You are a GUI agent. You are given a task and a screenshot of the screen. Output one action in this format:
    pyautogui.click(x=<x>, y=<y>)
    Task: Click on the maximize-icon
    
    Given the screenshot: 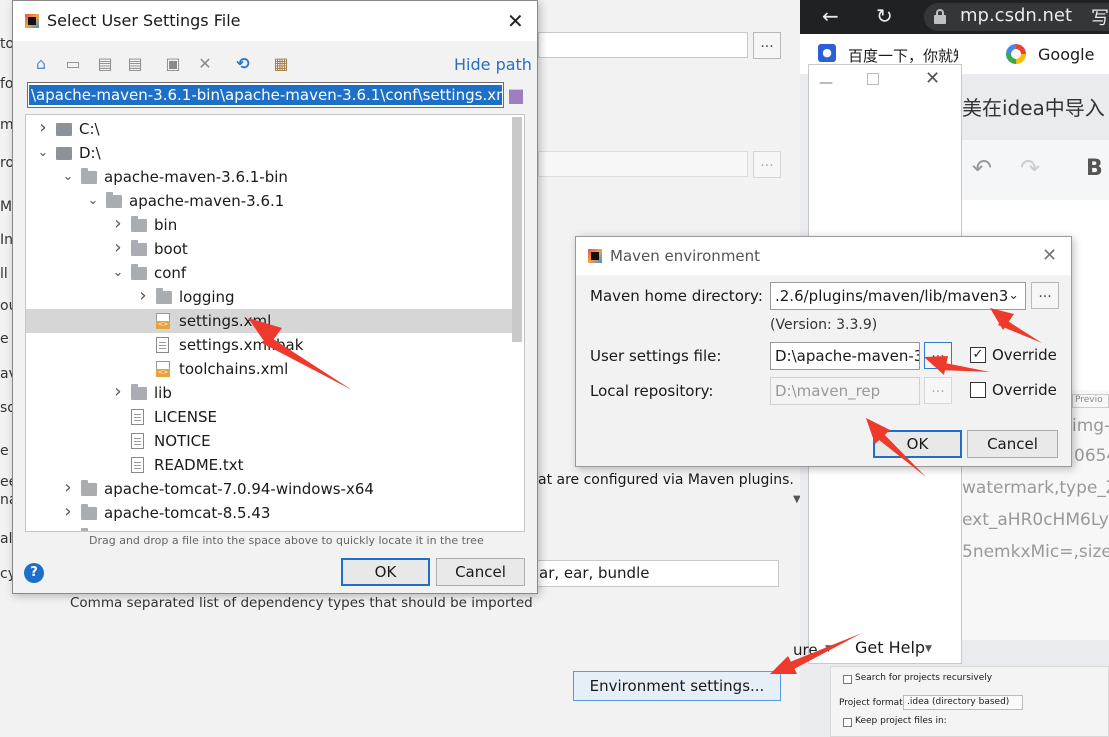 What is the action you would take?
    pyautogui.click(x=873, y=79)
    